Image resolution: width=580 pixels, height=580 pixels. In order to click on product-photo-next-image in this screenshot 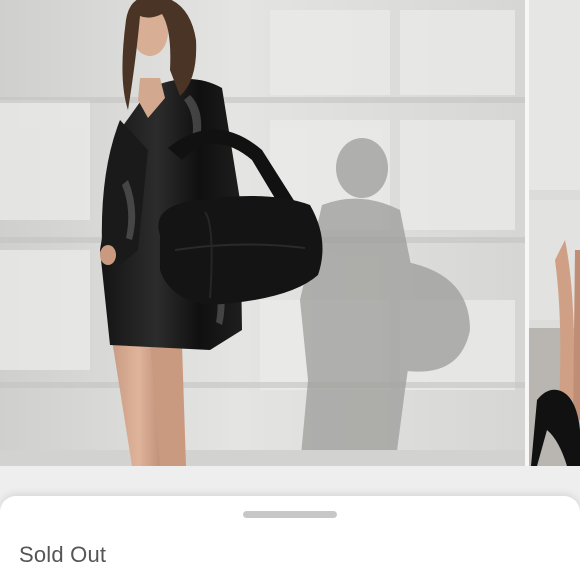, I will do `click(554, 233)`.